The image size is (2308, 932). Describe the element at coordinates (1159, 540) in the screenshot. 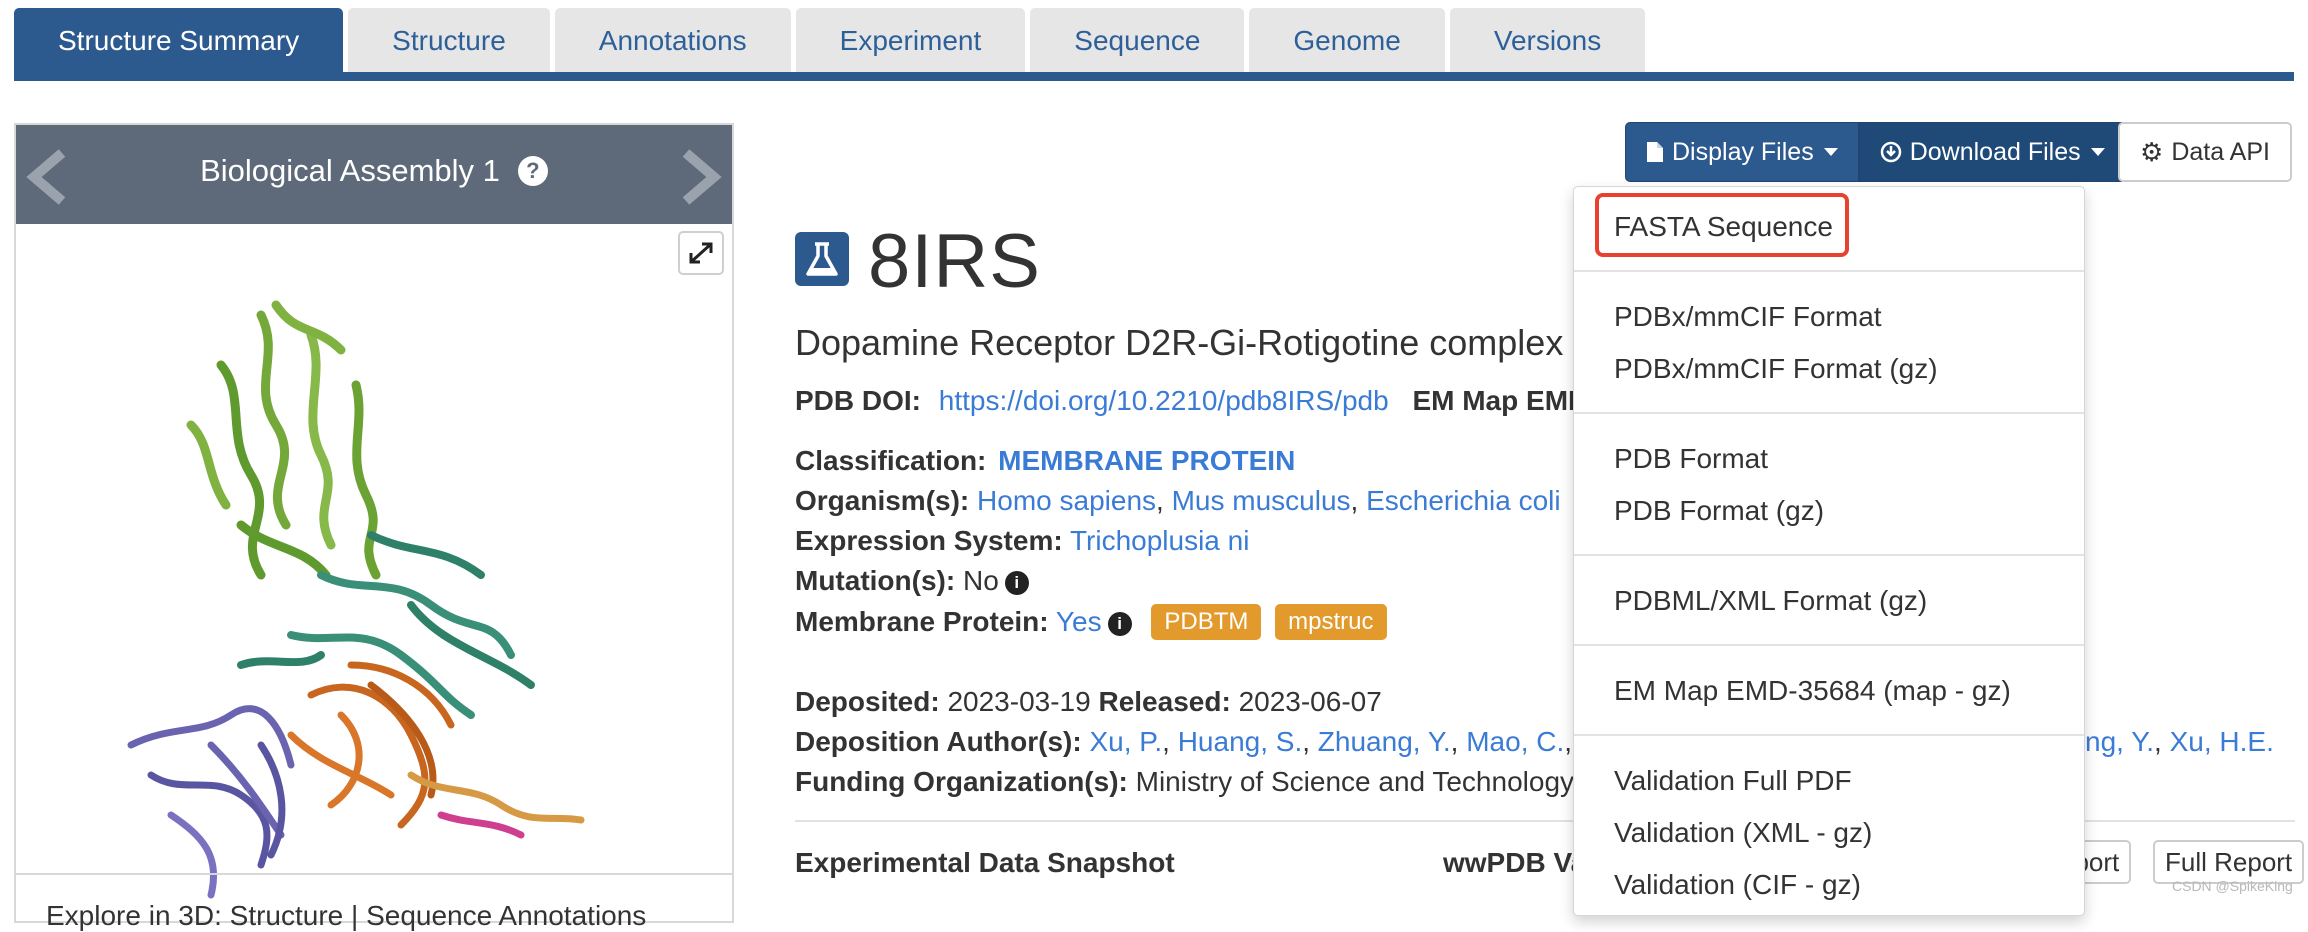

I see `expression-link: Trichoplusia ni` at that location.